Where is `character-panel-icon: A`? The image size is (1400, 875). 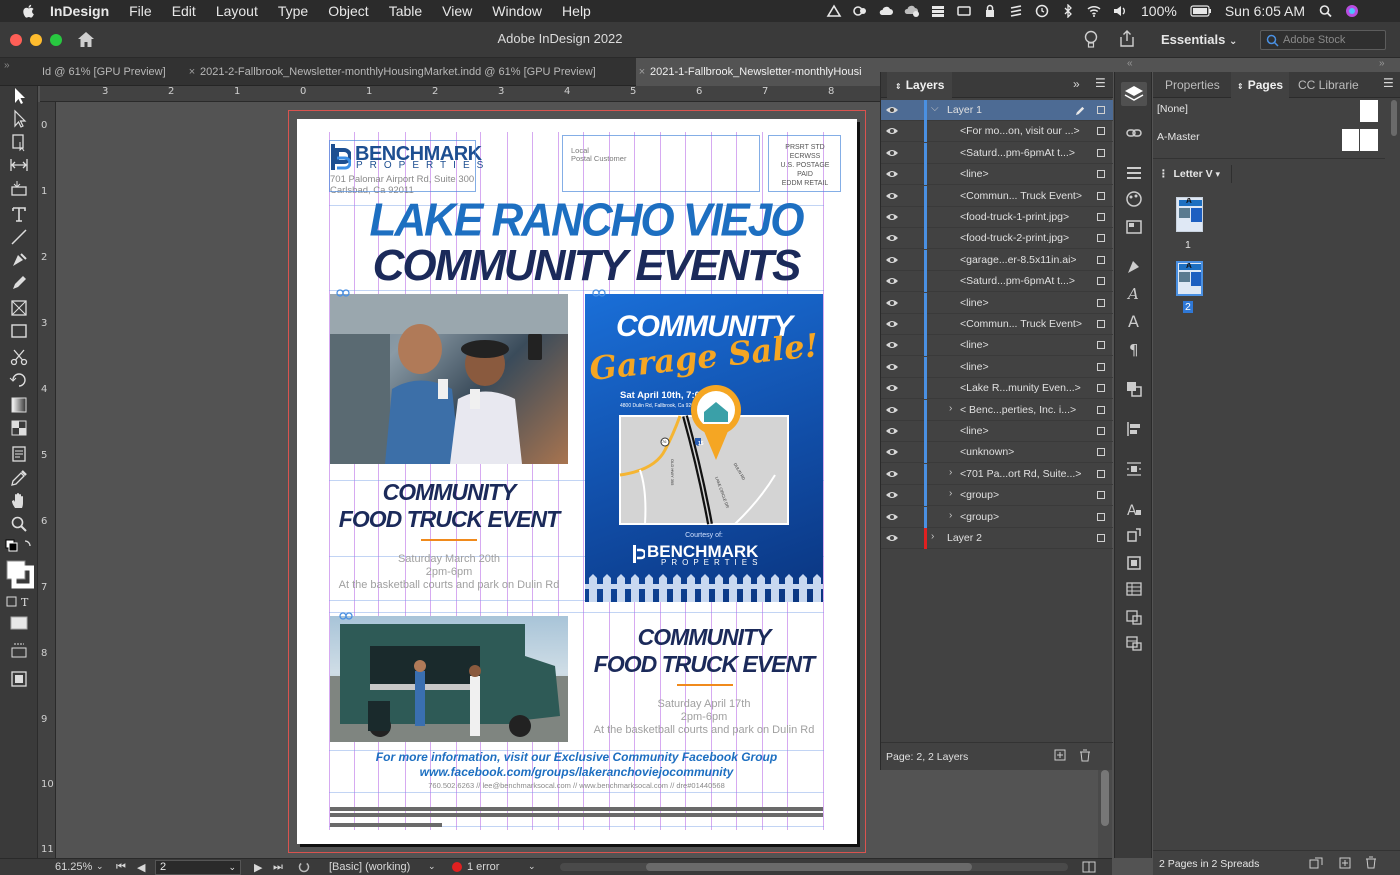 character-panel-icon: A is located at coordinates (1134, 321).